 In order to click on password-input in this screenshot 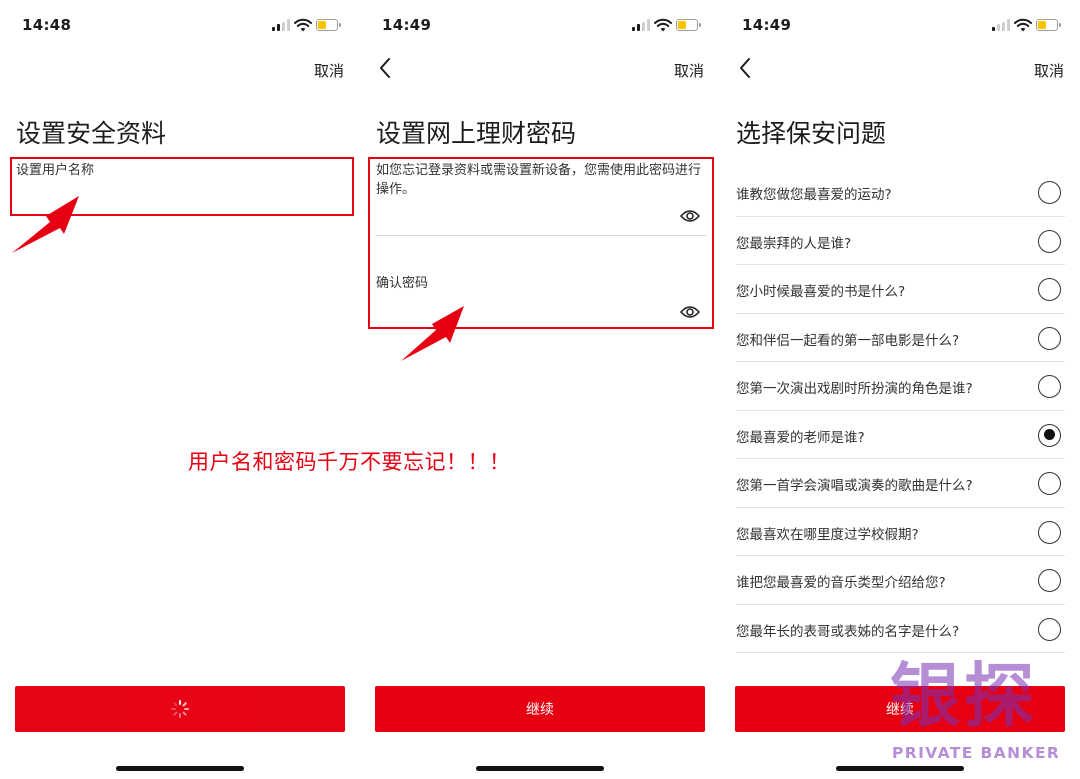, I will do `click(541, 217)`.